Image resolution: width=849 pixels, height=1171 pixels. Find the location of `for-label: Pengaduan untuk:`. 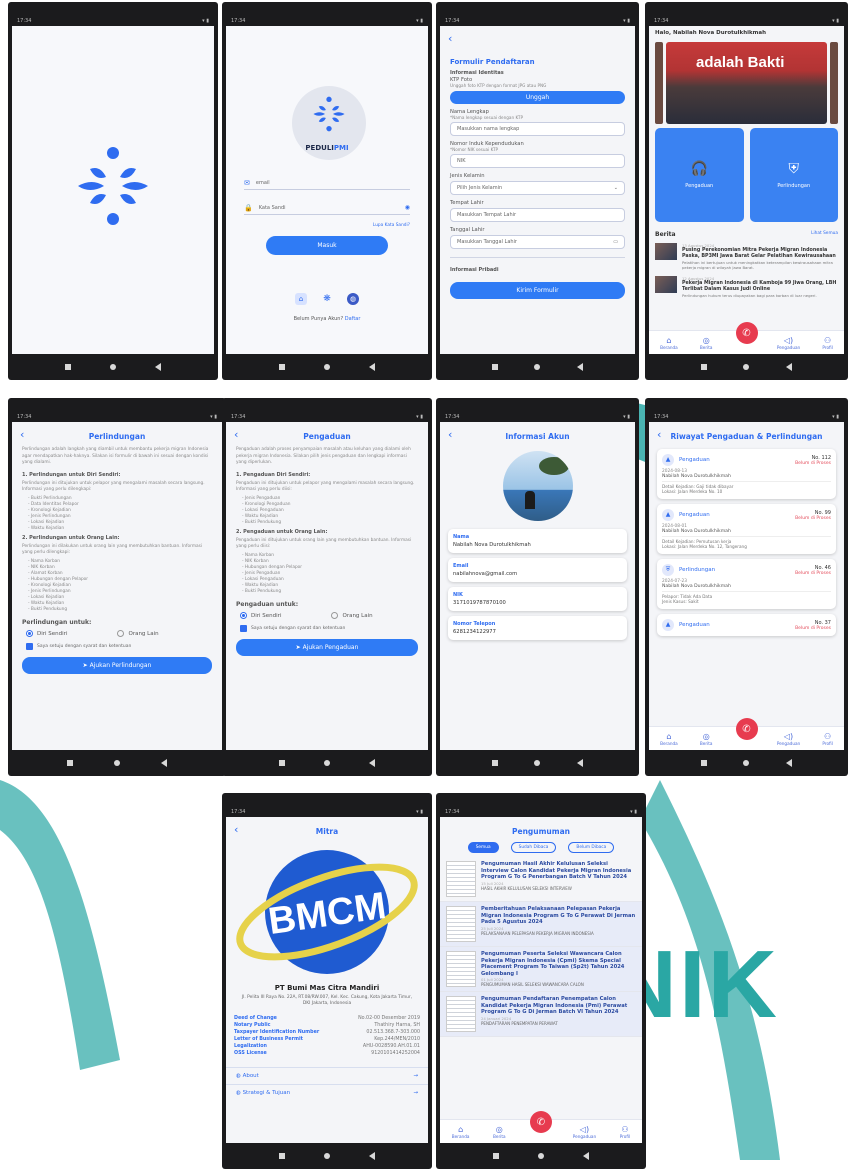

for-label: Pengaduan untuk: is located at coordinates (267, 604).